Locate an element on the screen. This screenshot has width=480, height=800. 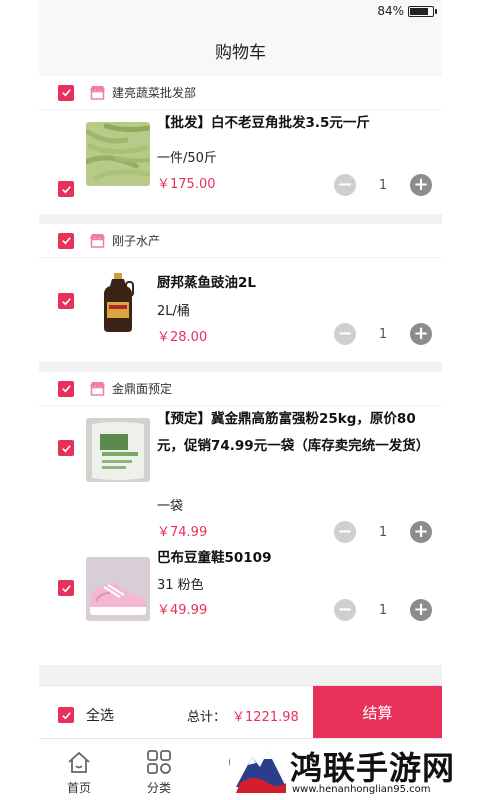
product-price: ￥28.00 is located at coordinates (182, 337).